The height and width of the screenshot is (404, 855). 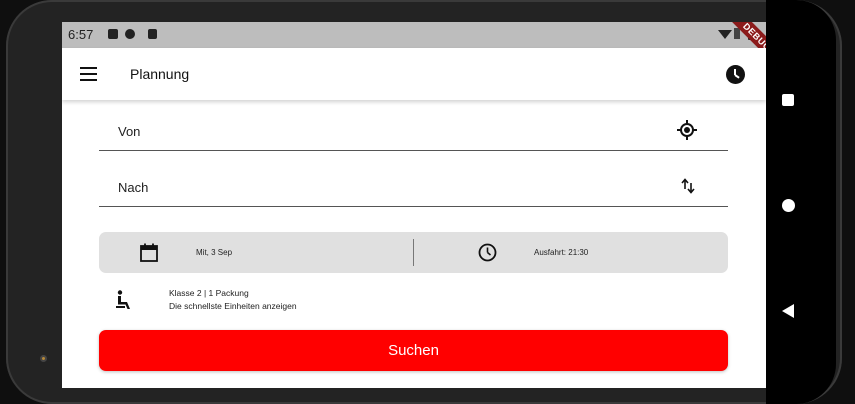 I want to click on status-bar: 6:57 DEBUG, so click(x=414, y=51).